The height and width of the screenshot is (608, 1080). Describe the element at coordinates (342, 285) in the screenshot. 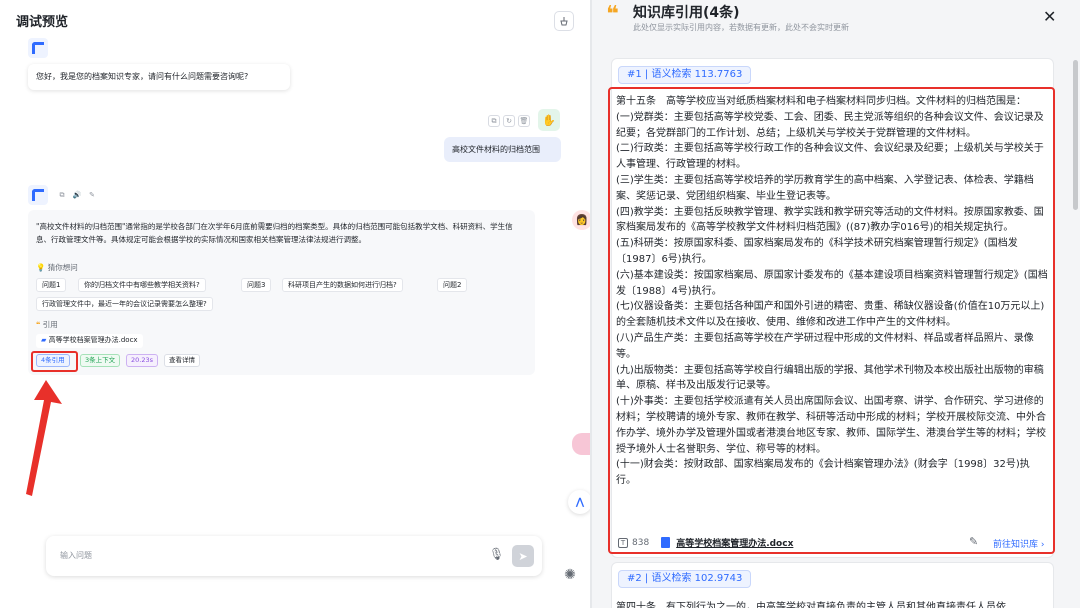

I see `suggestion-chip: 科研项目产生的数据如何进行归档?` at that location.